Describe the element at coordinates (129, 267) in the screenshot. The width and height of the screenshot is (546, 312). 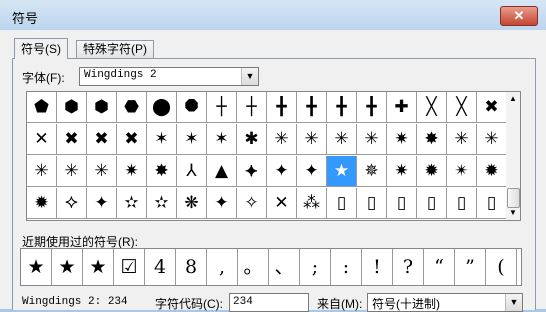
I see `recent-symbol-cell: ☑` at that location.